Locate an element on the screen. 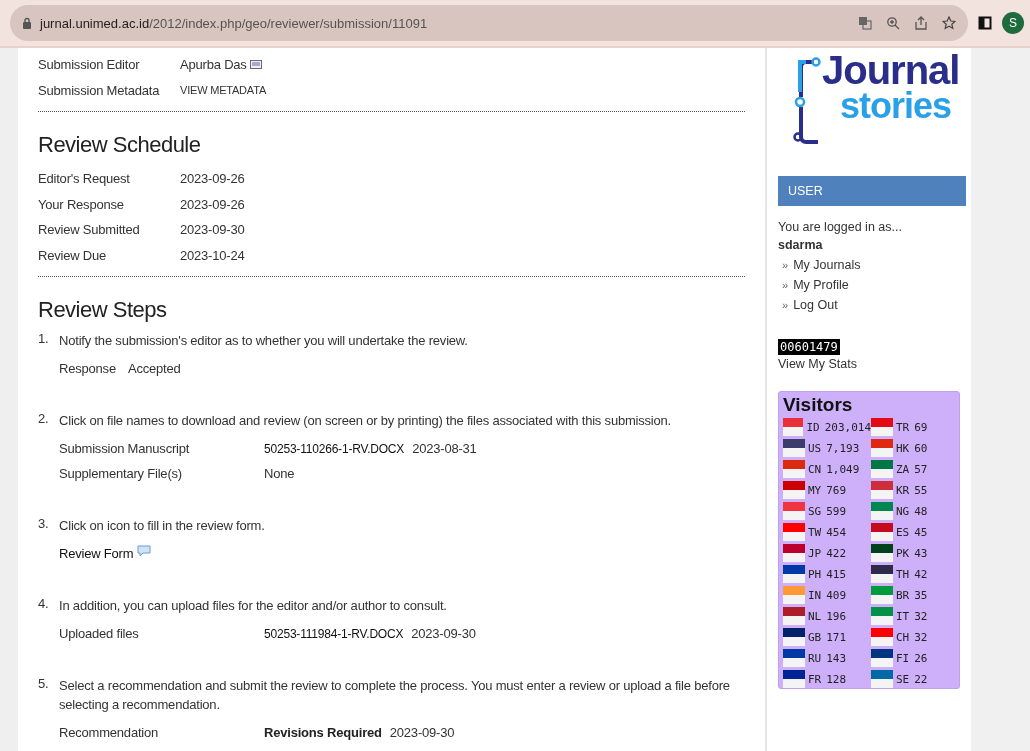 The width and height of the screenshot is (1030, 751). field-label: Review Submitted is located at coordinates (89, 230).